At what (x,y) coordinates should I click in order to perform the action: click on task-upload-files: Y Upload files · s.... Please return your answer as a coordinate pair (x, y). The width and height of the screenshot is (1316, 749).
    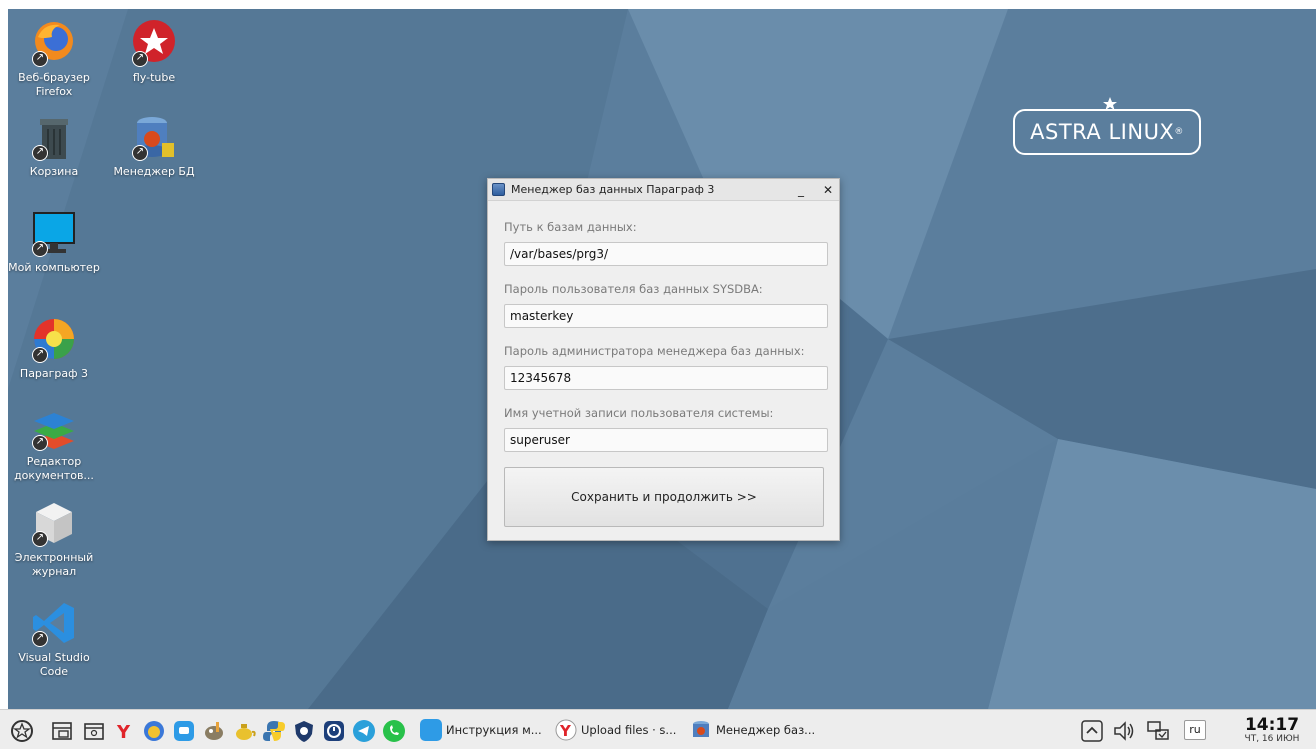
    Looking at the image, I should click on (615, 730).